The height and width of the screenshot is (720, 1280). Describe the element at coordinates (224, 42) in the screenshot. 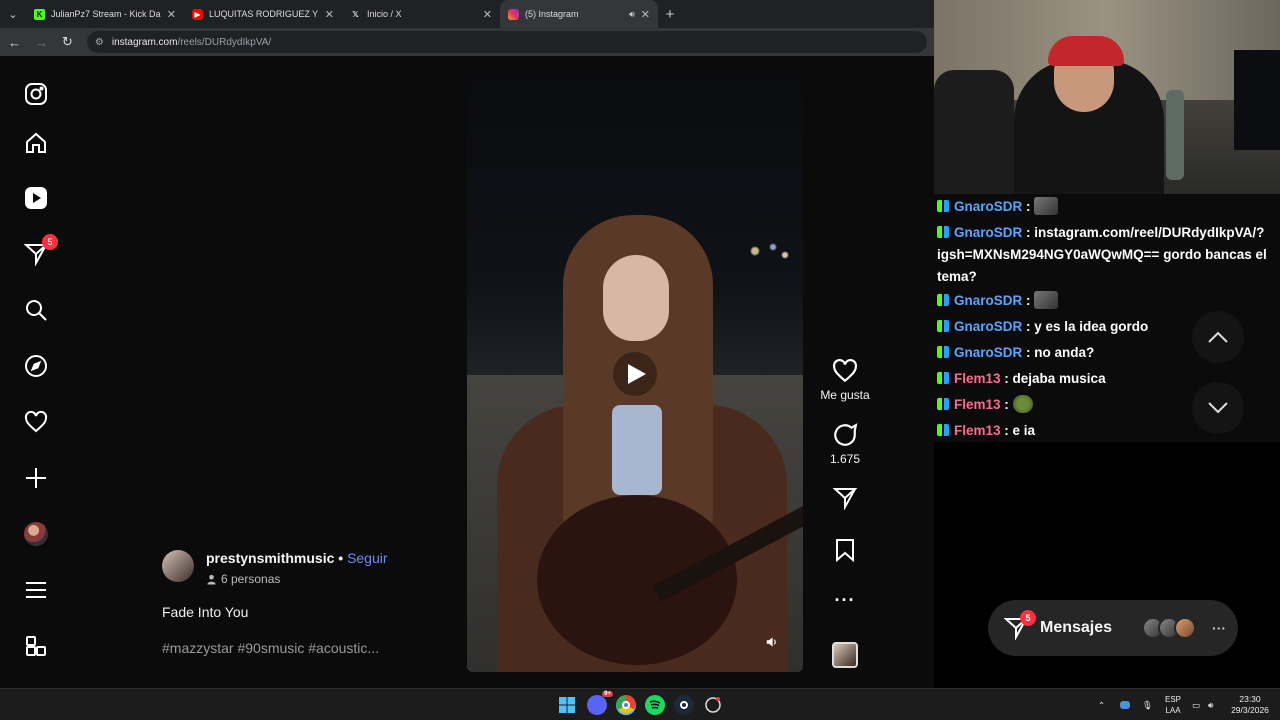

I see `url-path: /reels/DURdydIkpVA/` at that location.